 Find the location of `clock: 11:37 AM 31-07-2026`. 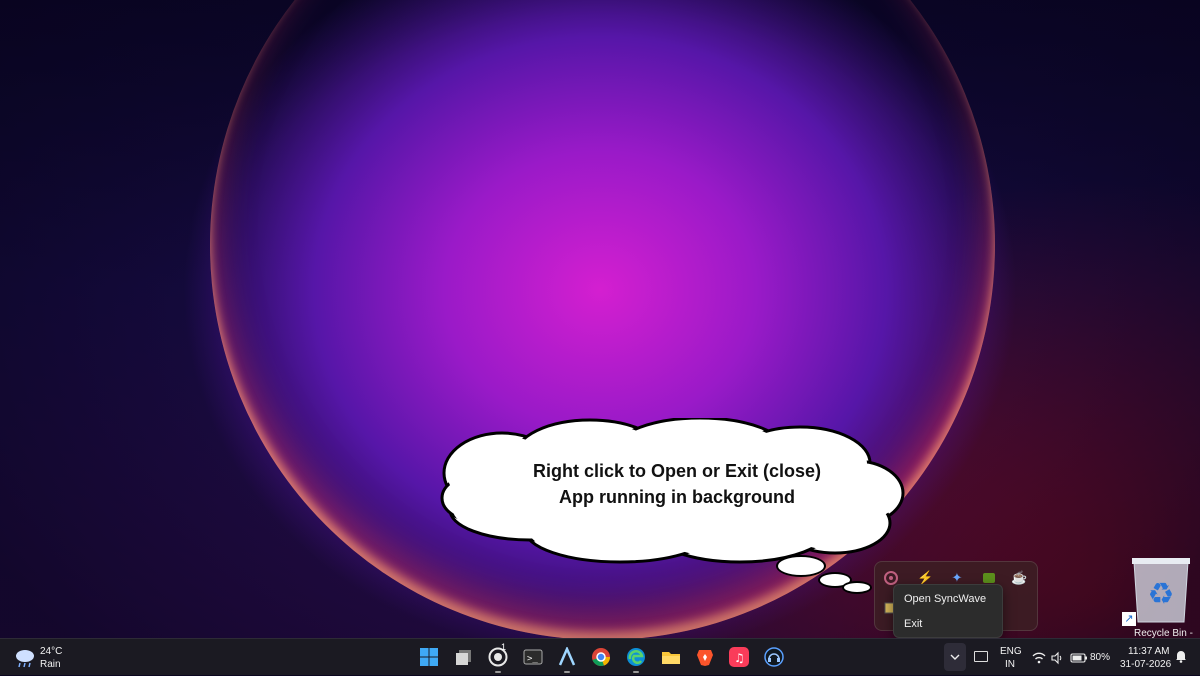

clock: 11:37 AM 31-07-2026 is located at coordinates (1143, 657).